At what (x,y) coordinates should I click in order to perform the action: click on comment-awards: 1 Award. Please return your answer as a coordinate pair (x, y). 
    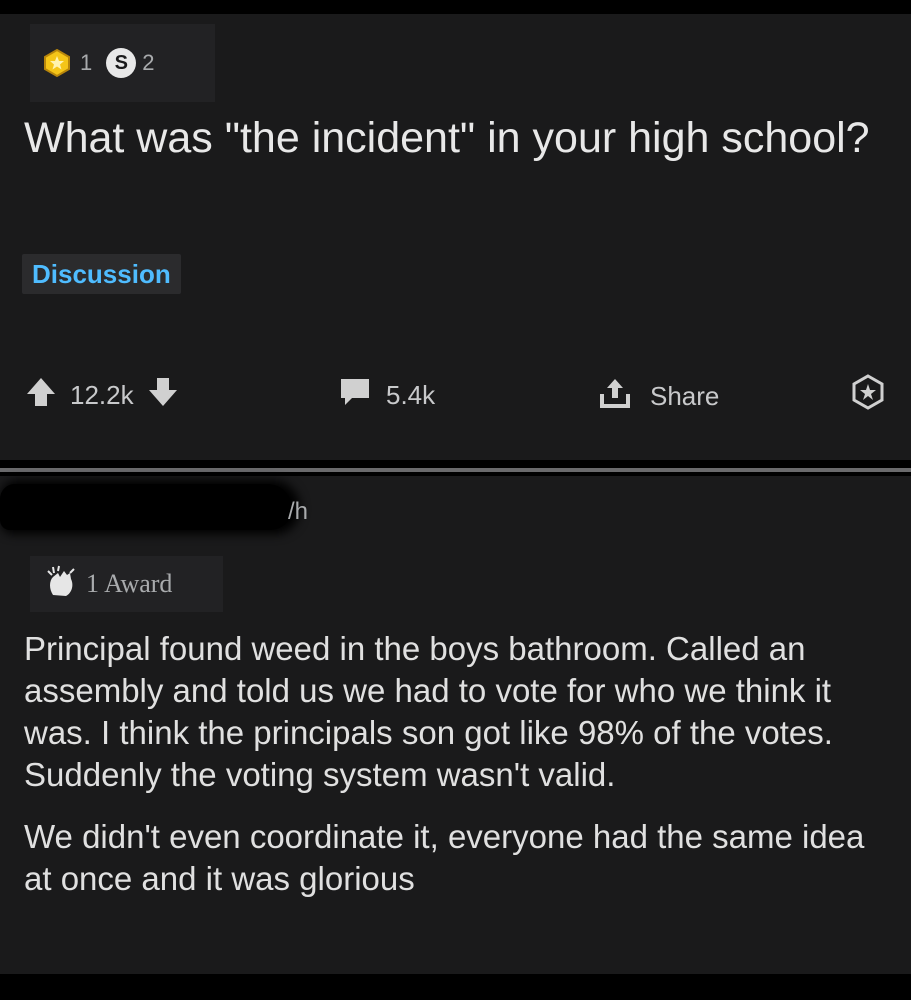
    Looking at the image, I should click on (126, 584).